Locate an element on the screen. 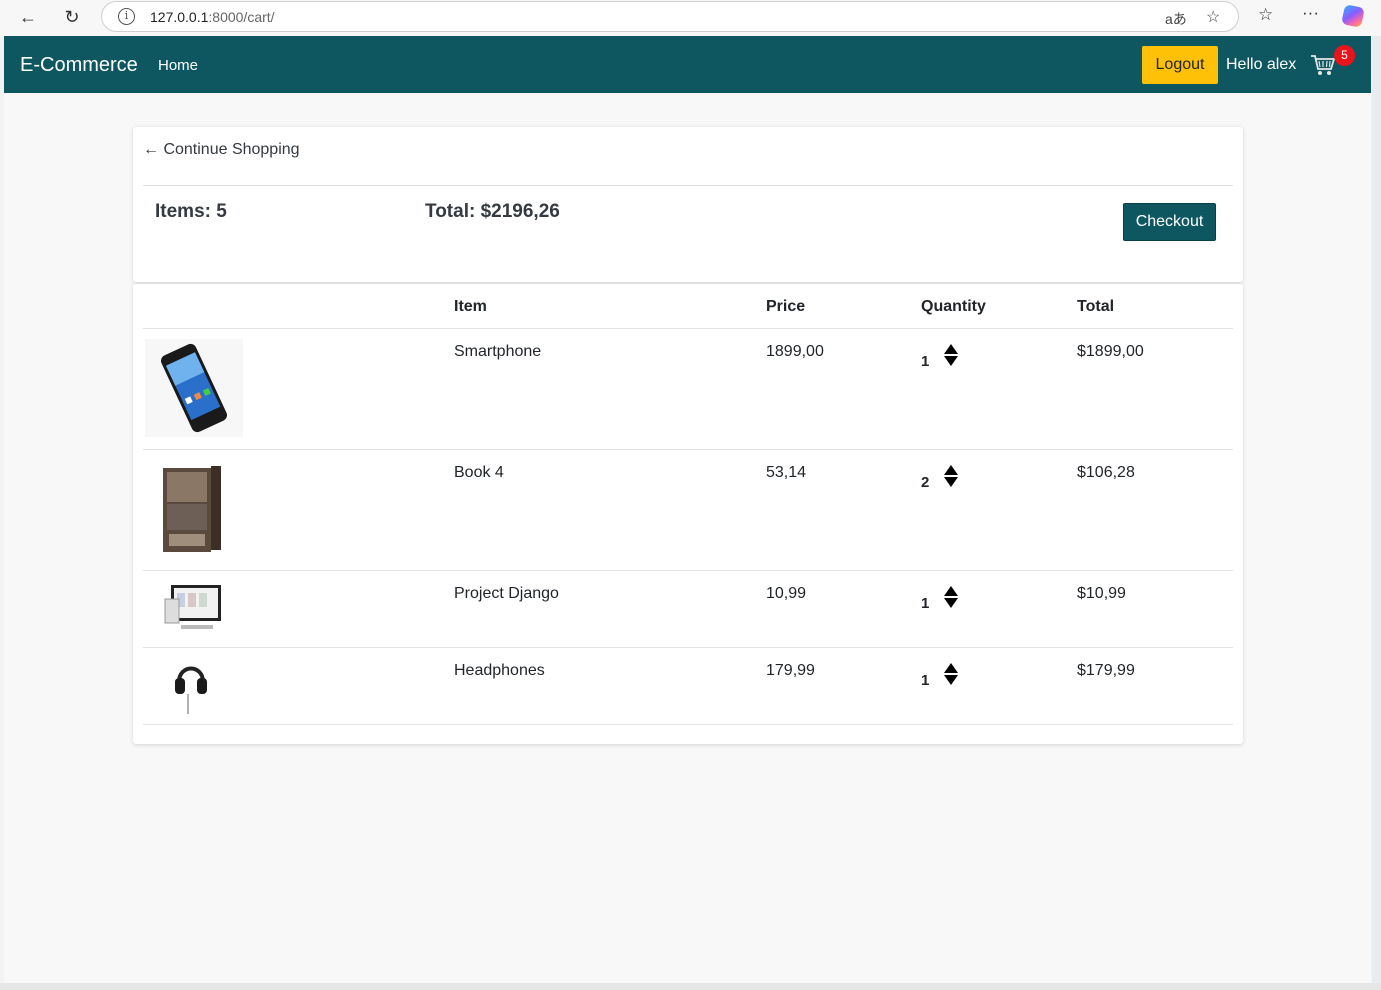 The height and width of the screenshot is (990, 1381). copilot-icon is located at coordinates (1353, 16).